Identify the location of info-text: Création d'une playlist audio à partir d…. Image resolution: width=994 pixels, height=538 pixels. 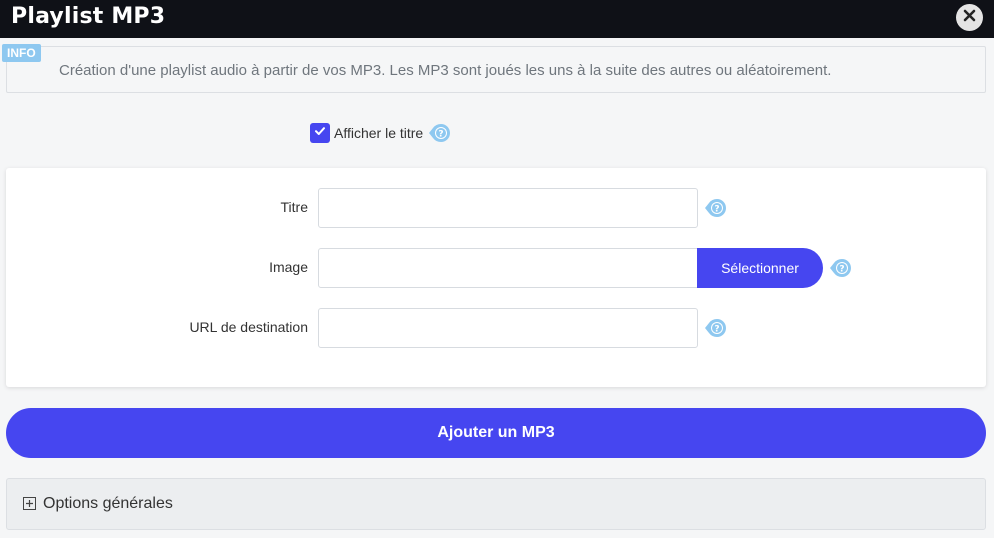
(445, 70).